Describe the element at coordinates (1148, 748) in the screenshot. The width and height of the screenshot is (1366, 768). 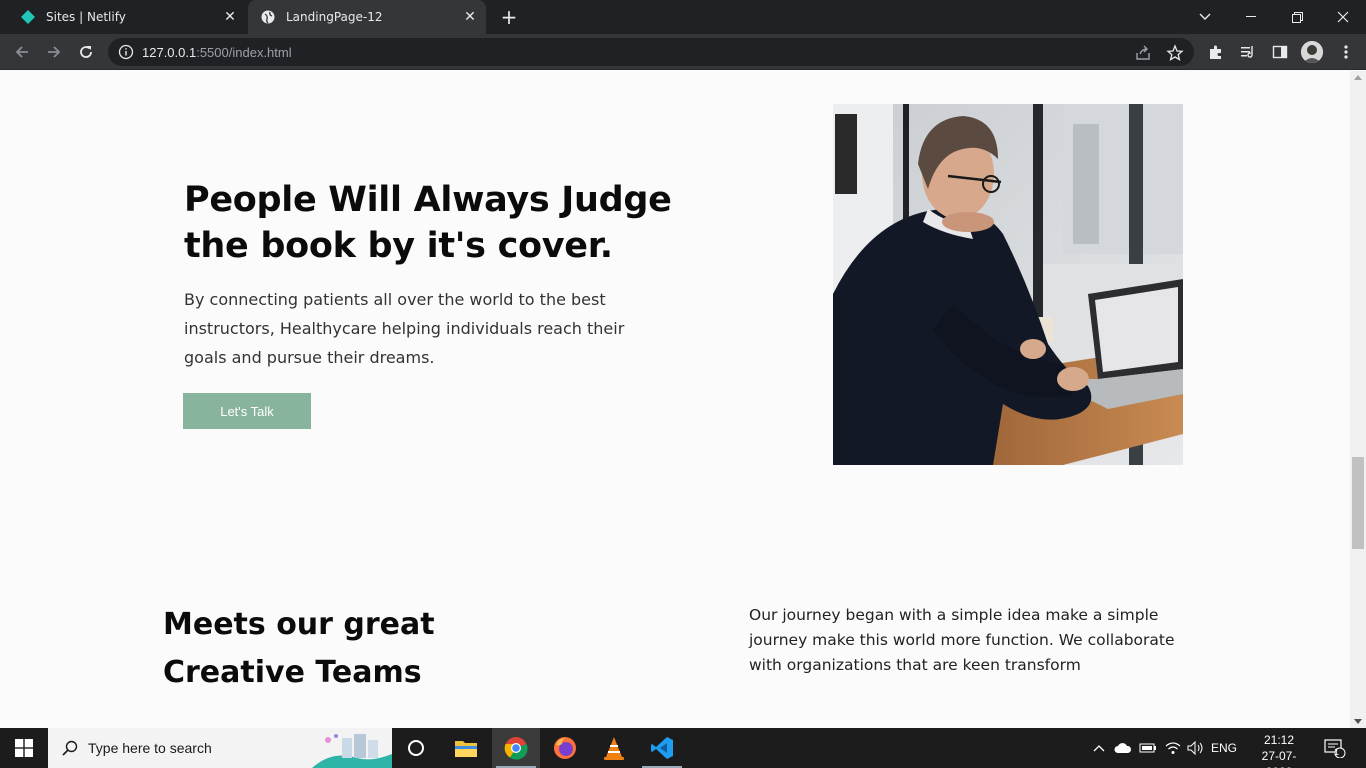
I see `battery-icon` at that location.